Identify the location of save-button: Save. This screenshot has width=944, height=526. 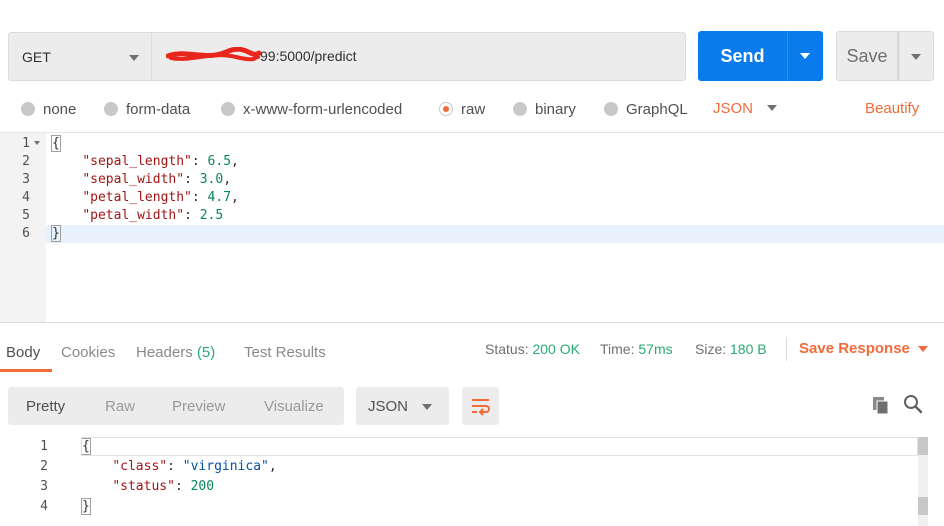
(867, 56).